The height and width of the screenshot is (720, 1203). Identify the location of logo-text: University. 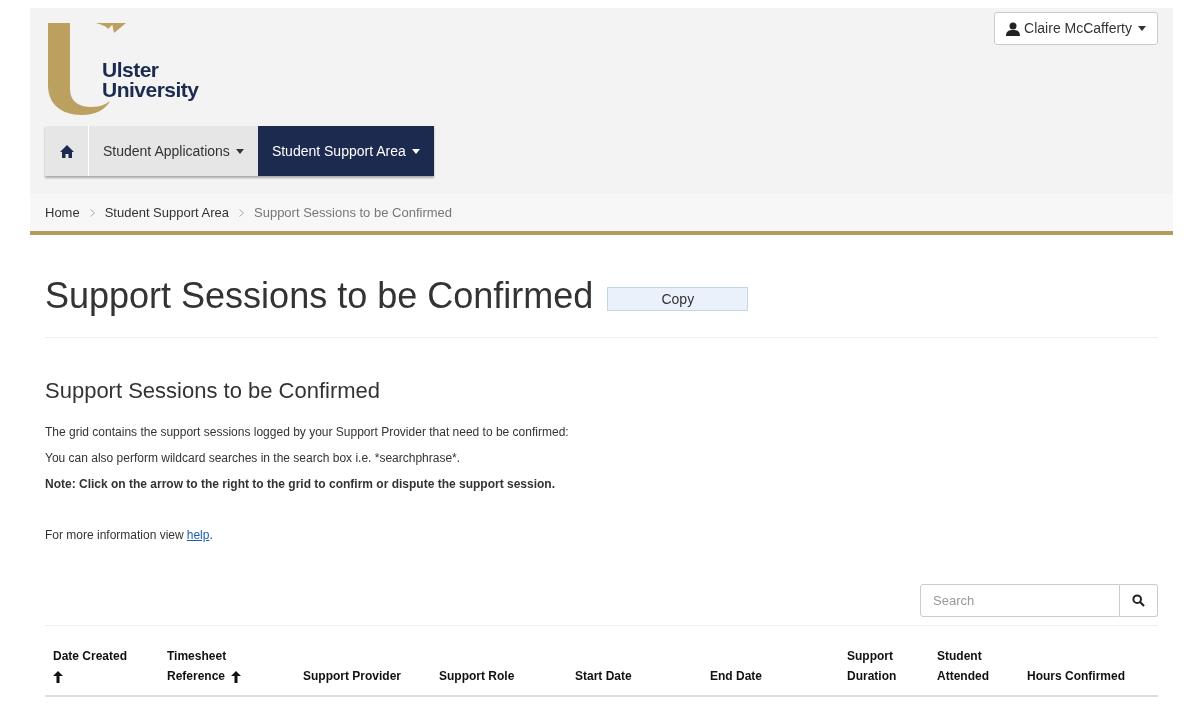
(150, 90).